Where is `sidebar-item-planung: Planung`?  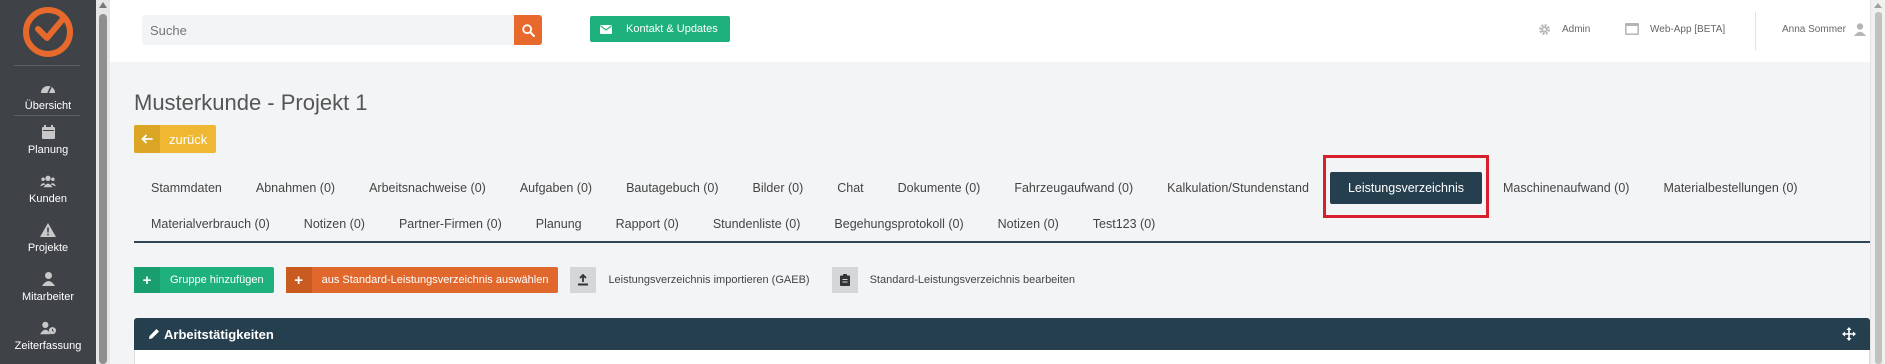 sidebar-item-planung: Planung is located at coordinates (48, 146).